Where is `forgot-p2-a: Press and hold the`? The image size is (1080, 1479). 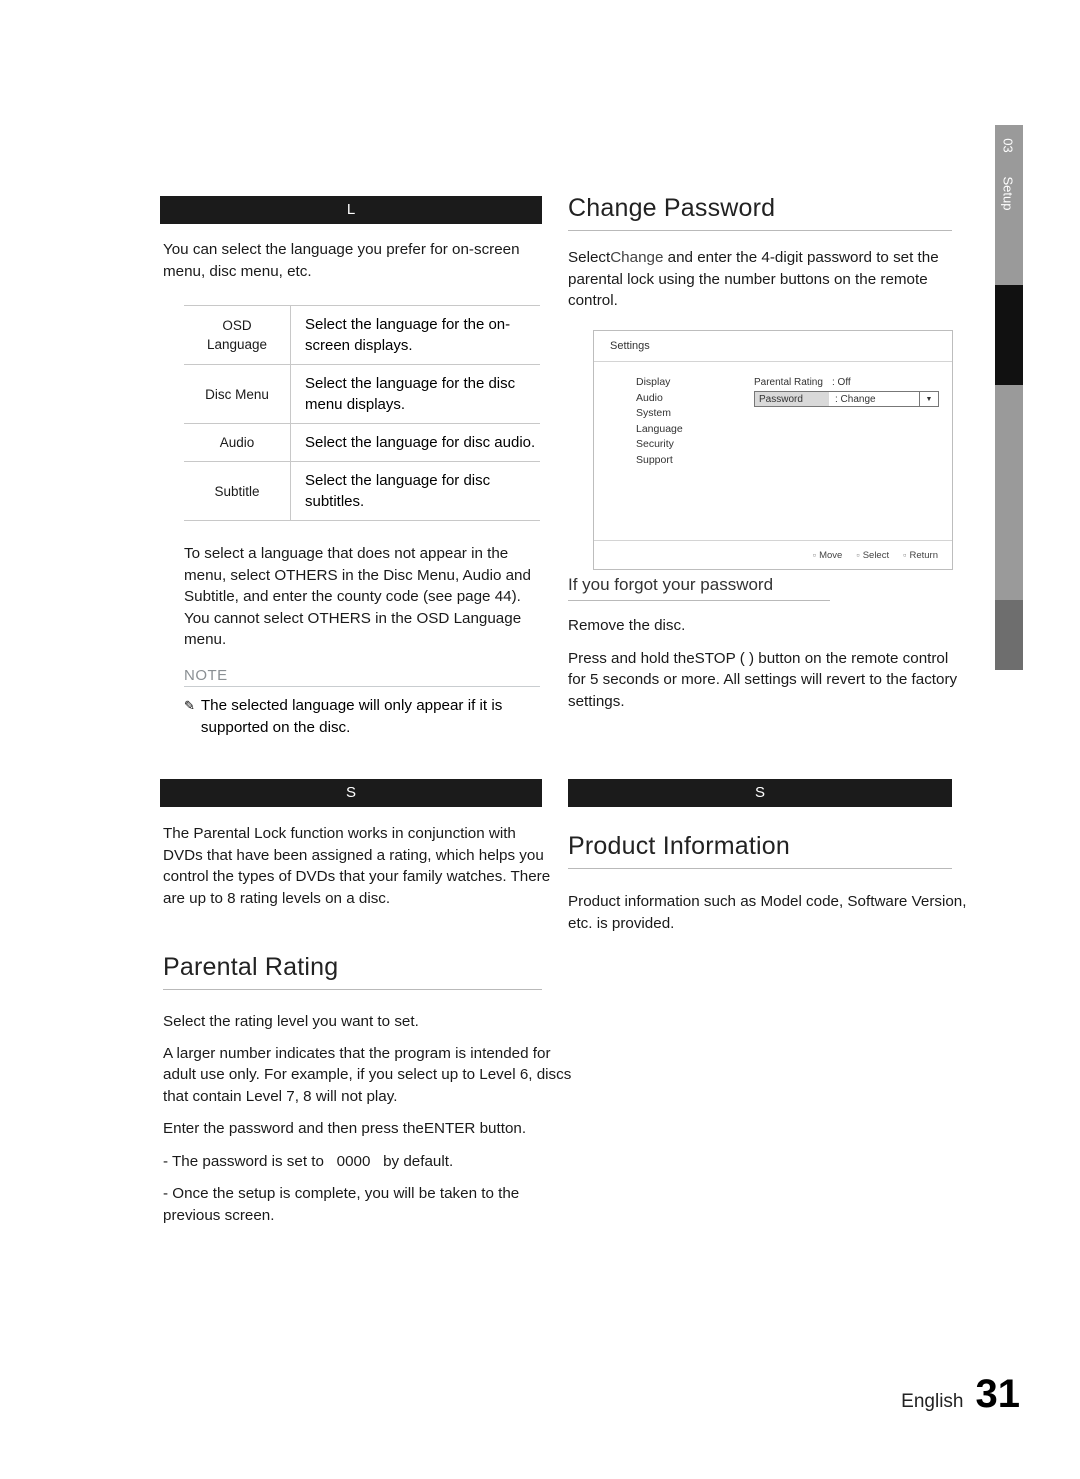
forgot-p2-a: Press and hold the is located at coordinates (631, 658).